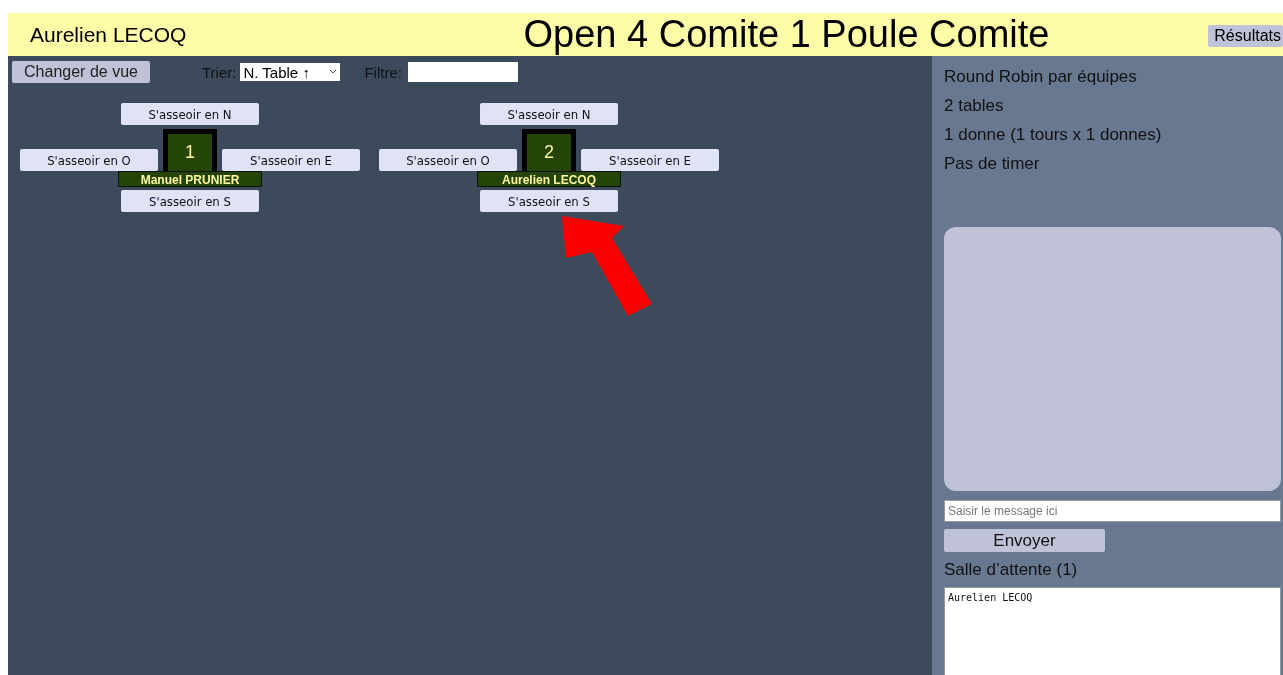  What do you see at coordinates (190, 150) in the screenshot?
I see `table-number: 1` at bounding box center [190, 150].